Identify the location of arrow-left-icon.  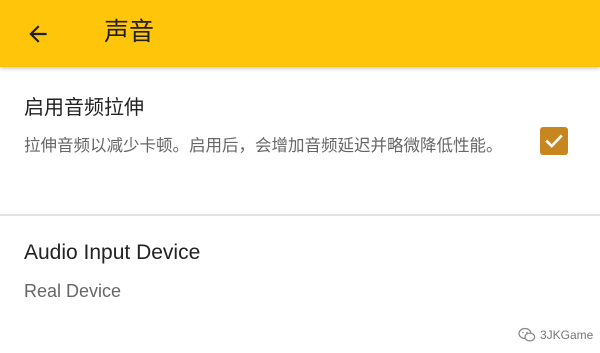
(38, 34).